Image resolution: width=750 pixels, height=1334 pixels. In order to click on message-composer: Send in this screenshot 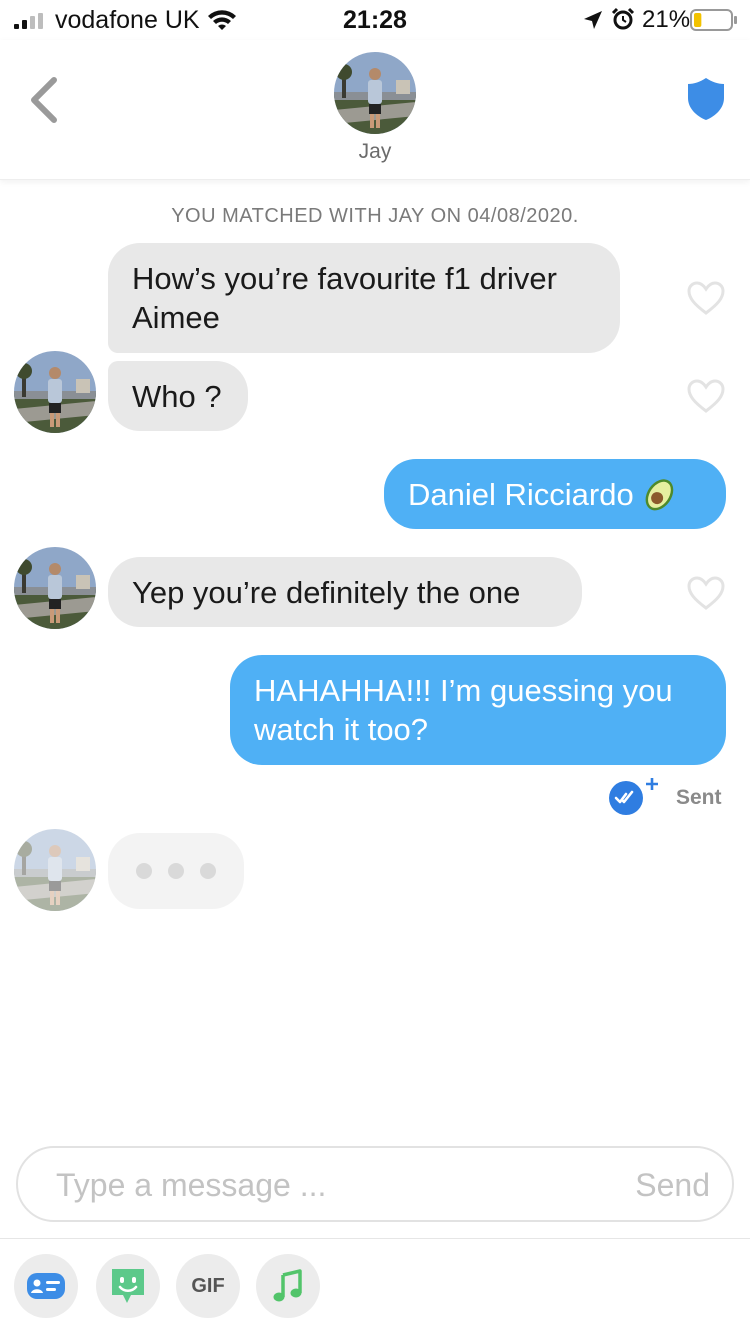, I will do `click(375, 1184)`.